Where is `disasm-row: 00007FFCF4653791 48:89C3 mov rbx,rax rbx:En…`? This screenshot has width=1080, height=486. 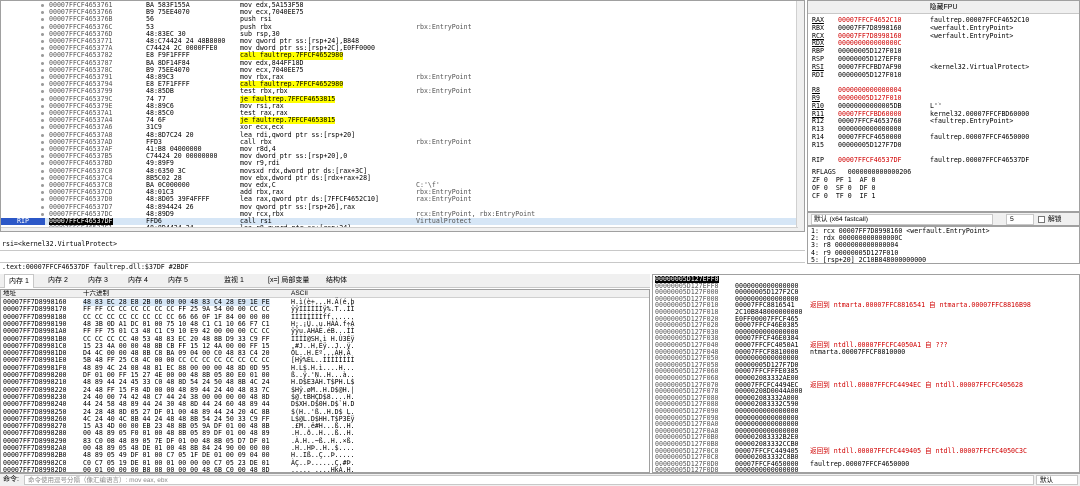
disasm-row: 00007FFCF4653791 48:89C3 mov rbx,rax rbx:En… is located at coordinates (399, 77).